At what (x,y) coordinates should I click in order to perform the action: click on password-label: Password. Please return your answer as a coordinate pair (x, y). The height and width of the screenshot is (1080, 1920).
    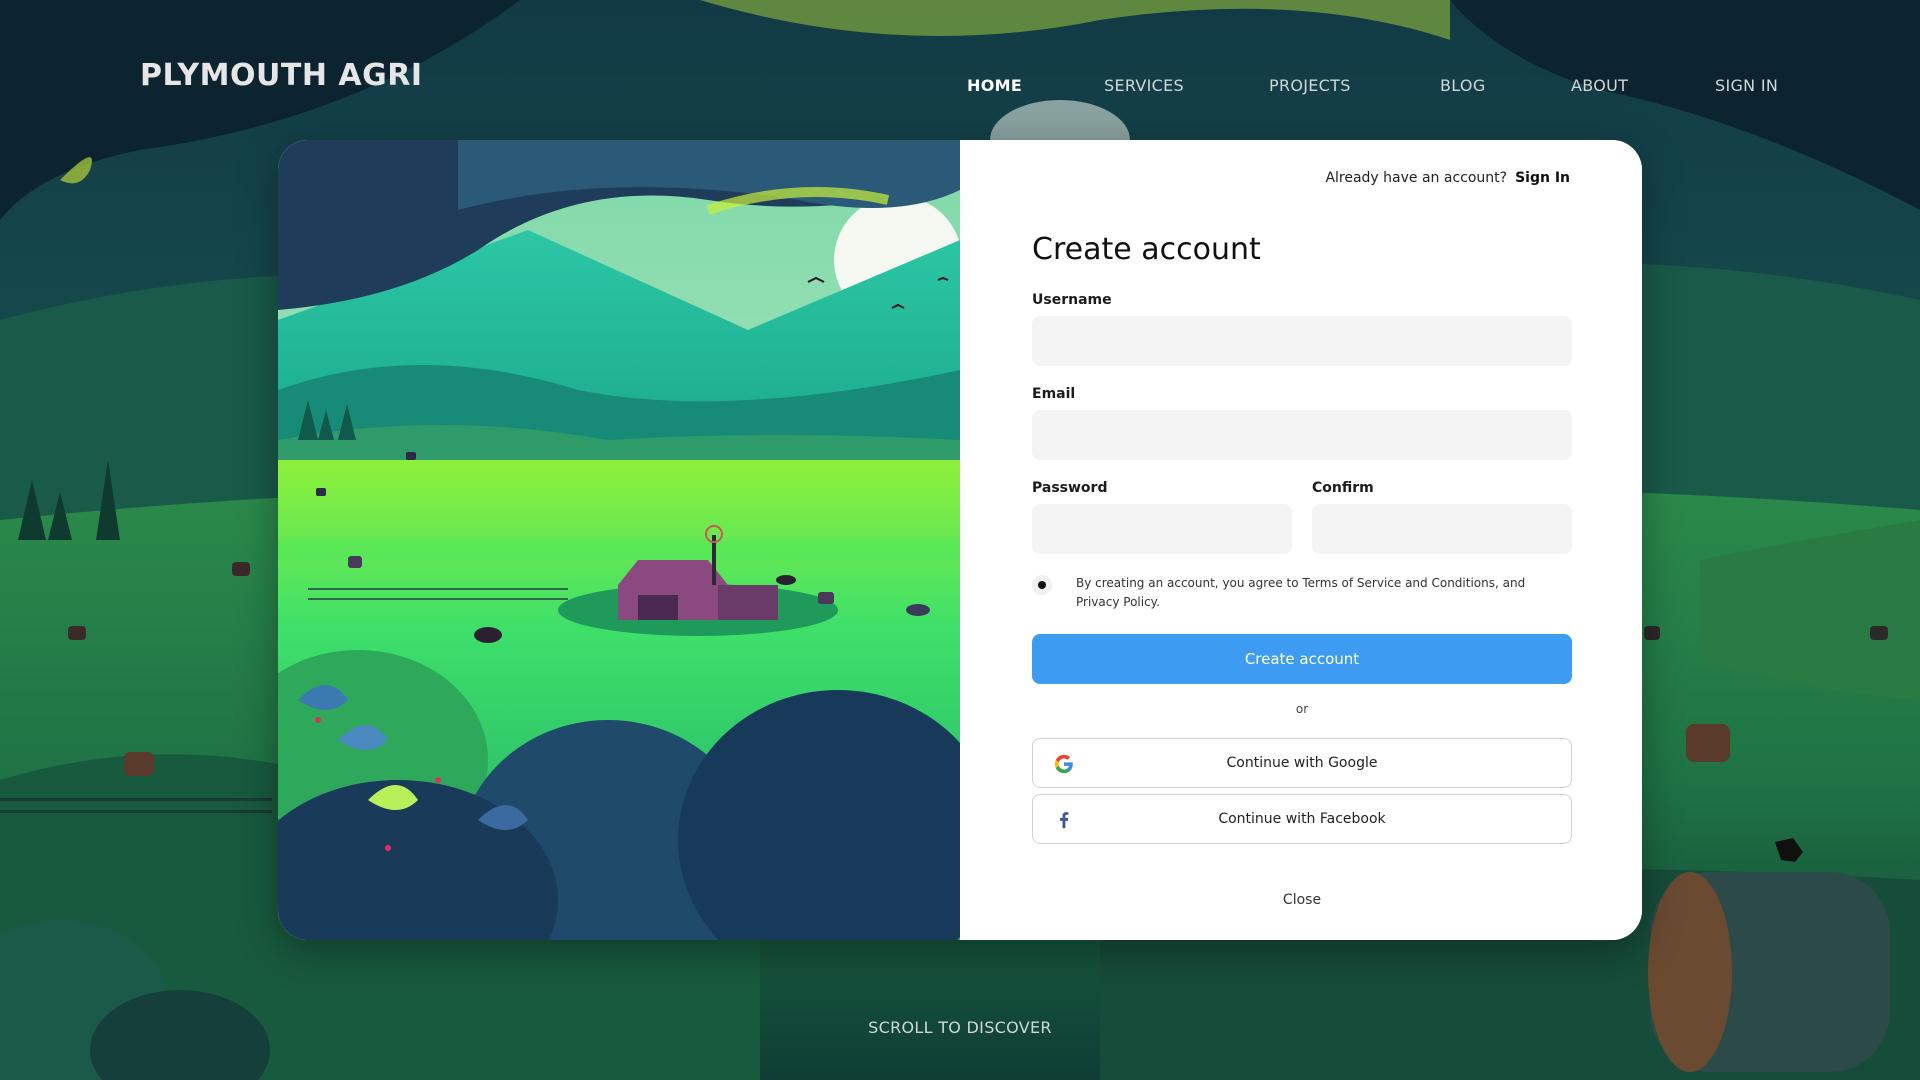
    Looking at the image, I should click on (1070, 488).